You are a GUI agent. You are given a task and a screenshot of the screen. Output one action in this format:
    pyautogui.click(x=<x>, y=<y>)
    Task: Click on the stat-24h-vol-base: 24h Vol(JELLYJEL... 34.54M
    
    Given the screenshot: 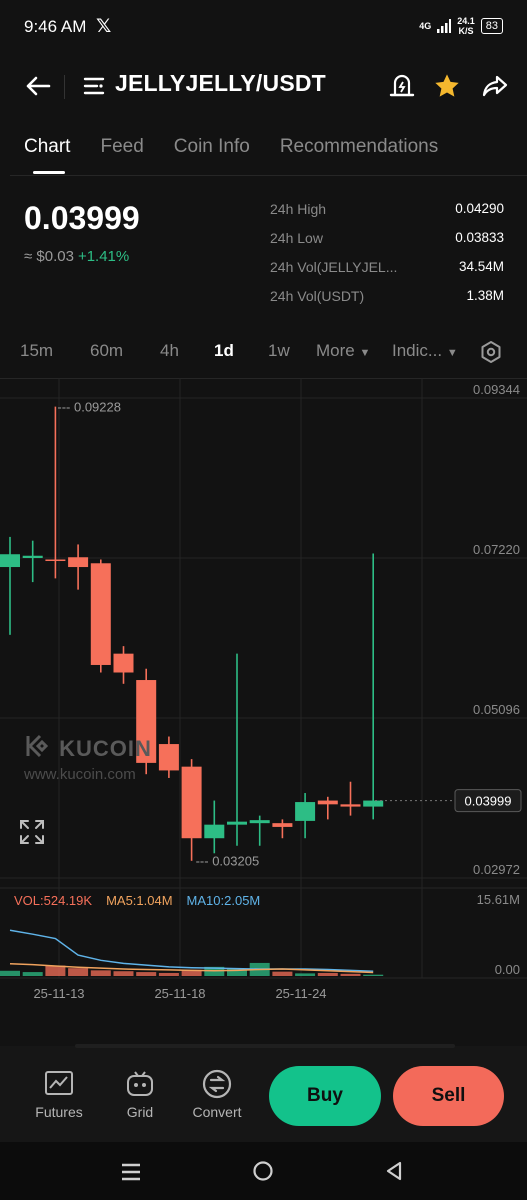 What is the action you would take?
    pyautogui.click(x=387, y=270)
    